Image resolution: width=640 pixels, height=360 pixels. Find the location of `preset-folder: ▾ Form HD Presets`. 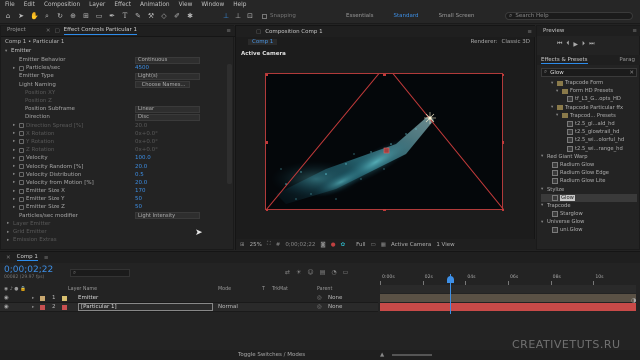

preset-folder: ▾ Form HD Presets is located at coordinates (589, 91).